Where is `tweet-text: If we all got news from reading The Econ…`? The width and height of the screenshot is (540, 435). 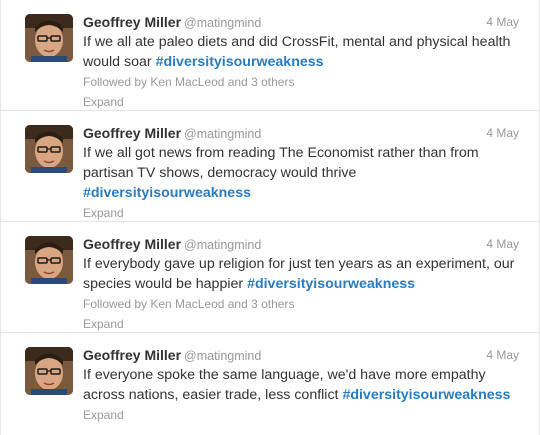
tweet-text: If we all got news from reading The Econ… is located at coordinates (303, 173).